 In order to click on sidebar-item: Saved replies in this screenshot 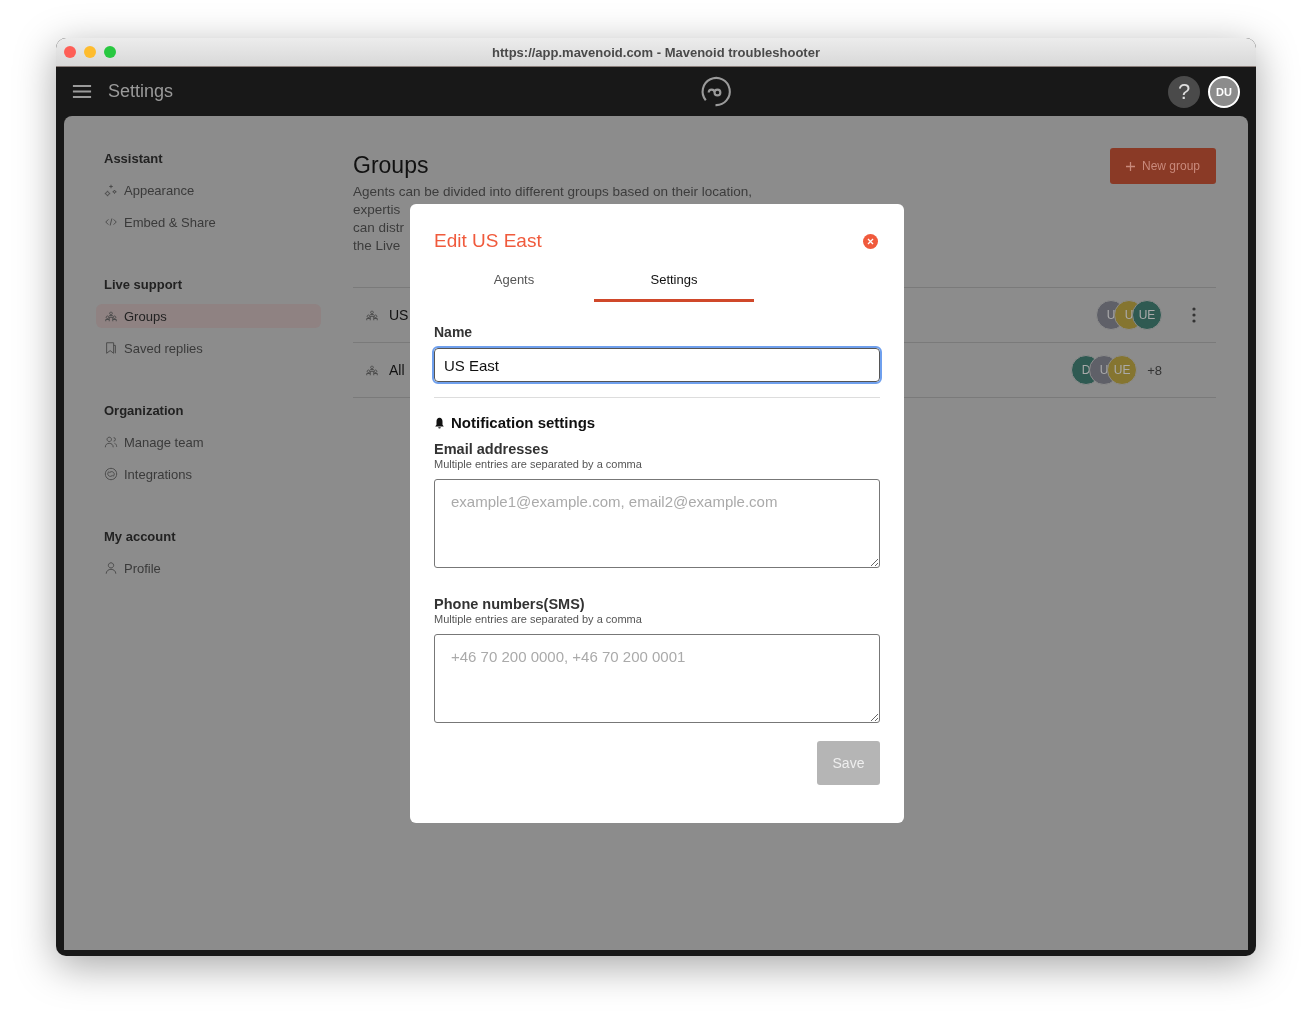, I will do `click(208, 348)`.